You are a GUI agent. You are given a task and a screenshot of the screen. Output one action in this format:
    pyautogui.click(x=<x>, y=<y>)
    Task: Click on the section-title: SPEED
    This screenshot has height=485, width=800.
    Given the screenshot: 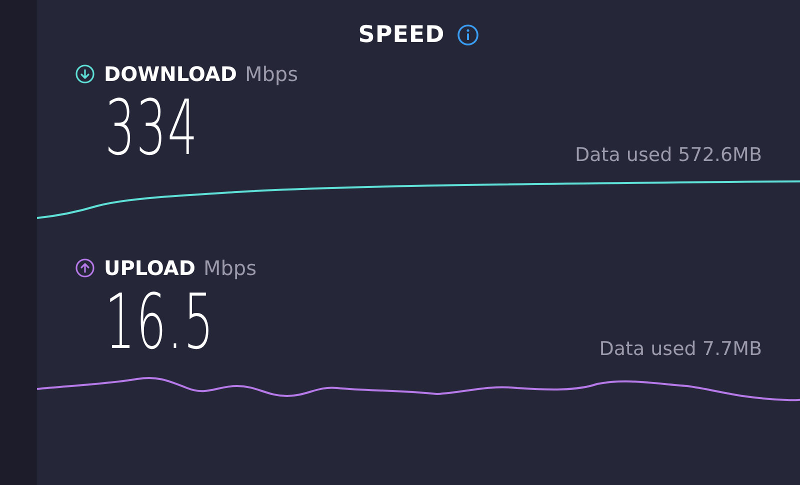 What is the action you would take?
    pyautogui.click(x=401, y=35)
    